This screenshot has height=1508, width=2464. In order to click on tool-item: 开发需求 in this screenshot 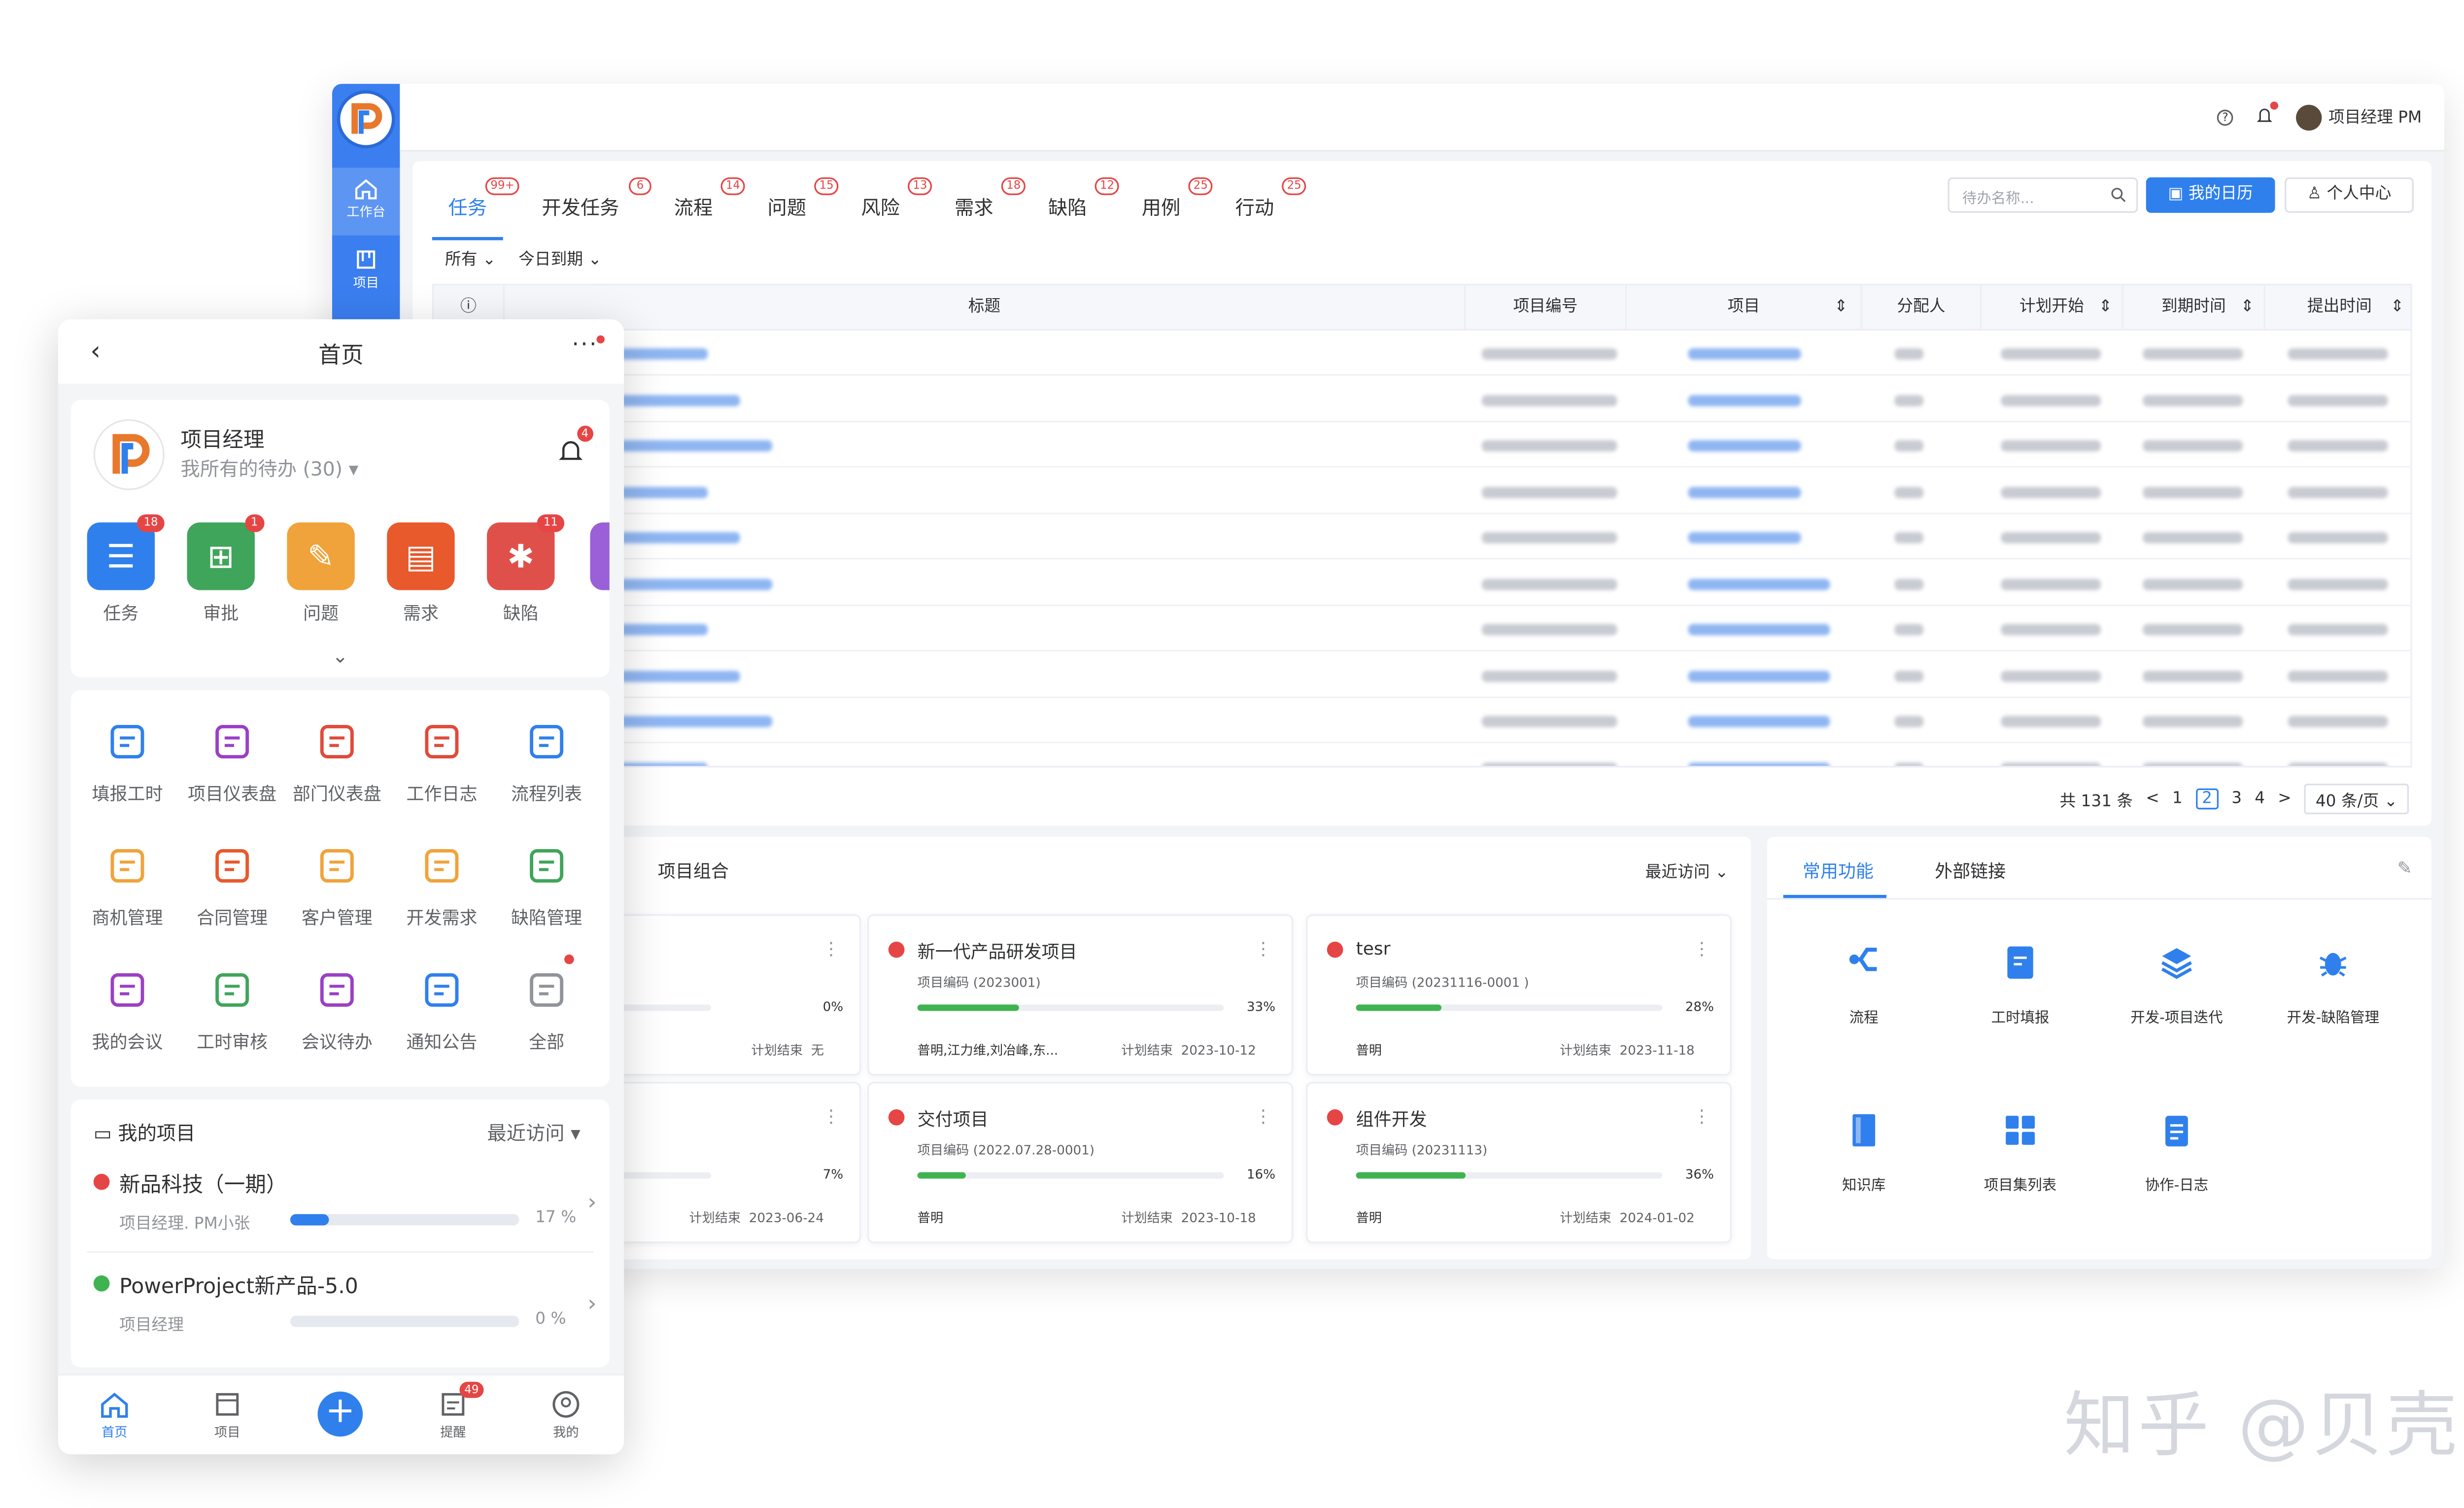, I will do `click(442, 887)`.